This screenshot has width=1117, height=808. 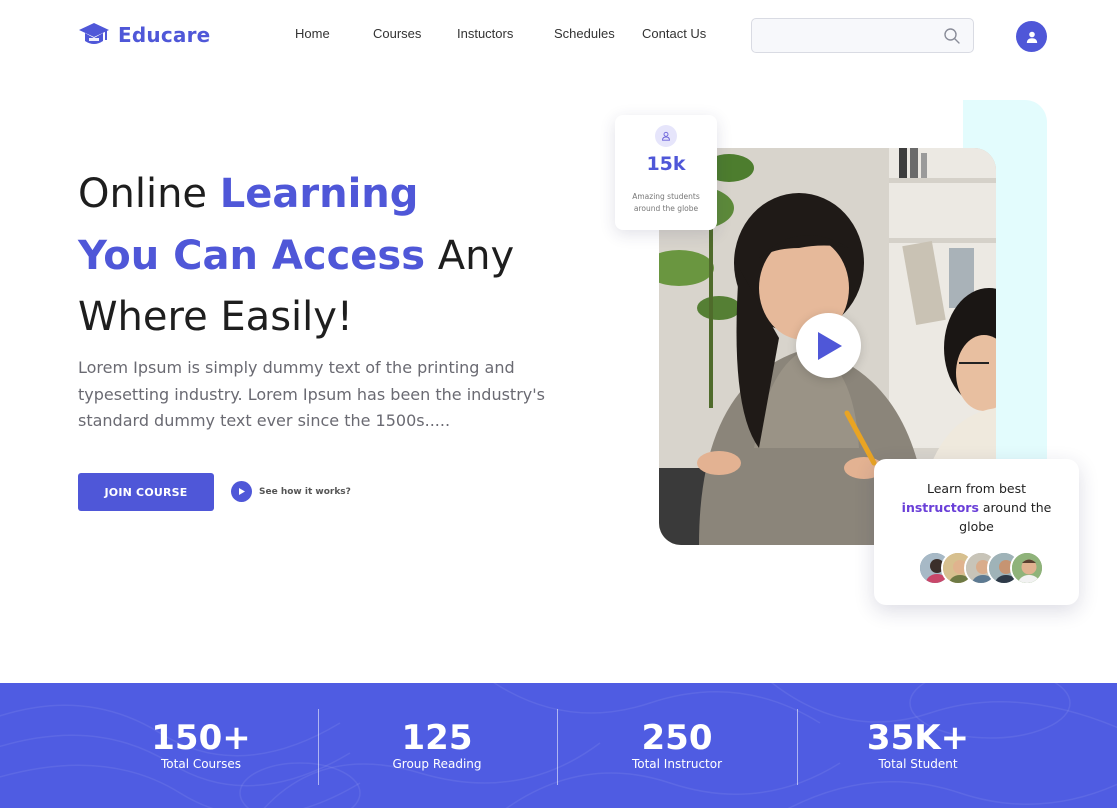 What do you see at coordinates (201, 738) in the screenshot?
I see `stat-value: 150+` at bounding box center [201, 738].